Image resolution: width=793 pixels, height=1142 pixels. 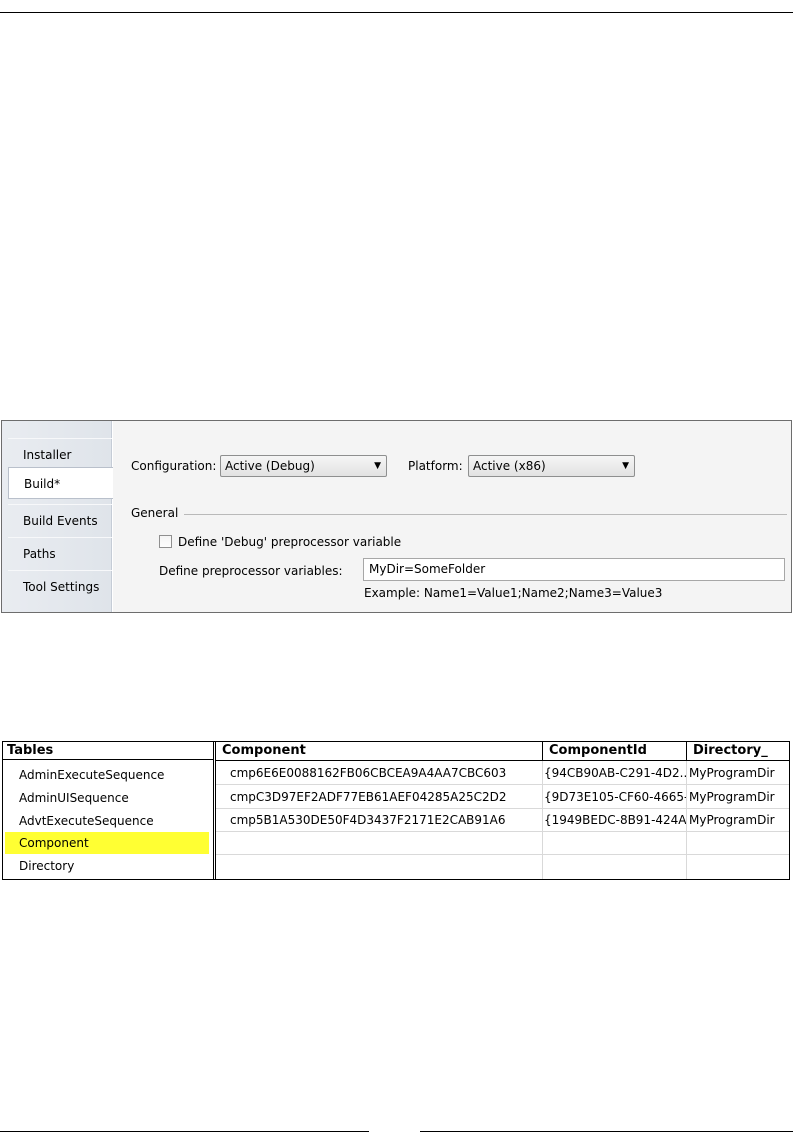 What do you see at coordinates (379, 751) in the screenshot?
I see `column-header-component: Component` at bounding box center [379, 751].